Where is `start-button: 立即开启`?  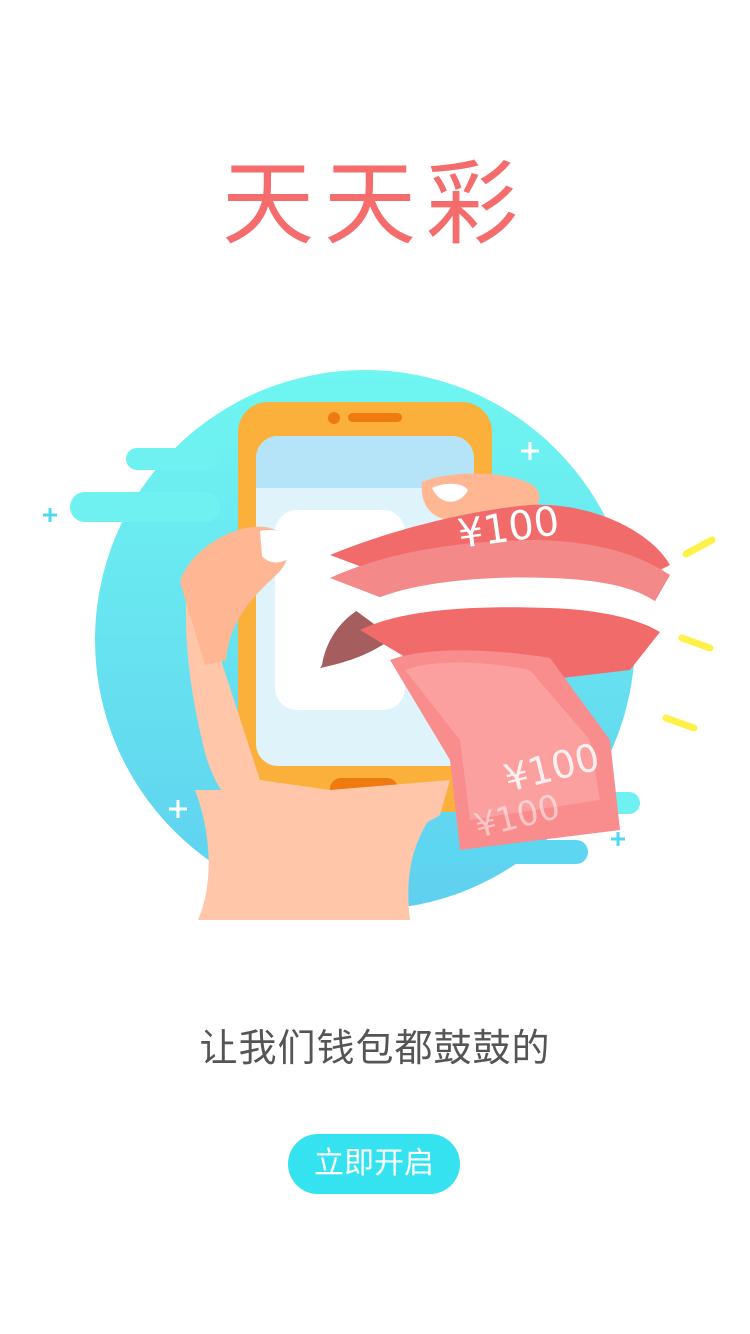
start-button: 立即开启 is located at coordinates (374, 1164).